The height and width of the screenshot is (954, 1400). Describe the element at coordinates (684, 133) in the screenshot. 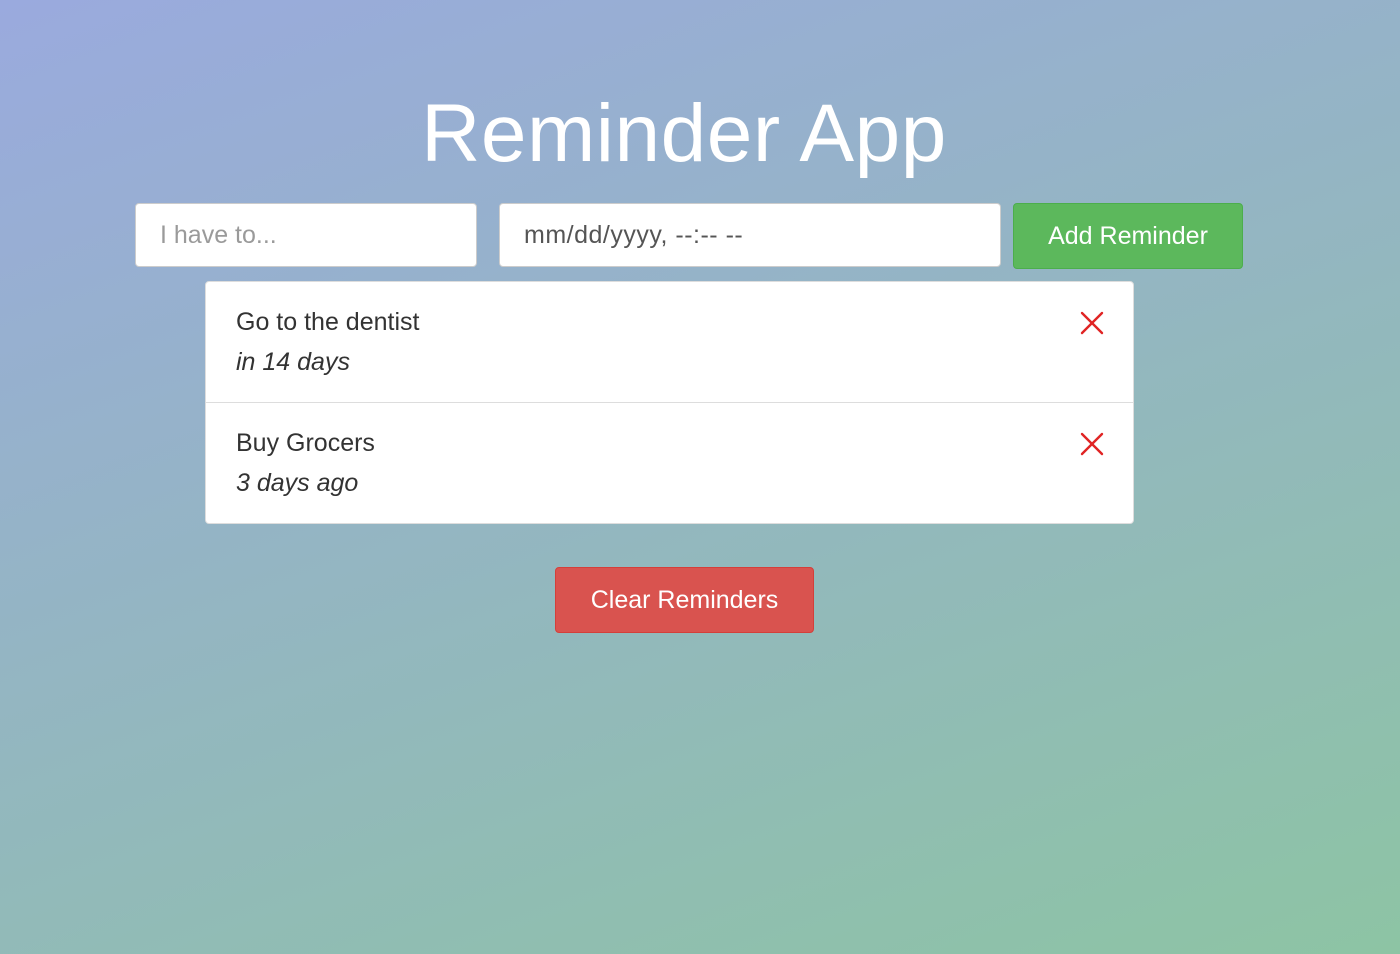

I see `page-title: Reminder App` at that location.